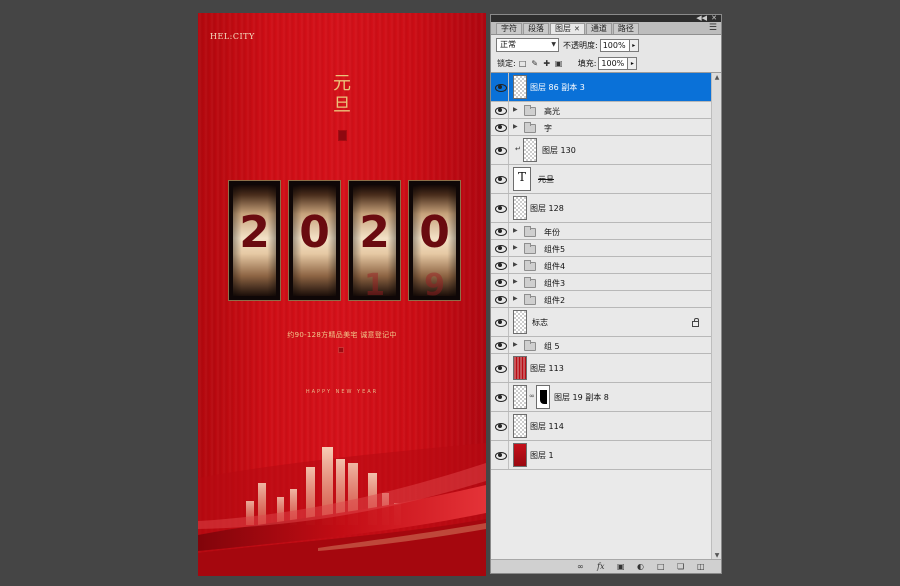 This screenshot has height=586, width=900. I want to click on scroll-up-icon: ▲, so click(717, 78).